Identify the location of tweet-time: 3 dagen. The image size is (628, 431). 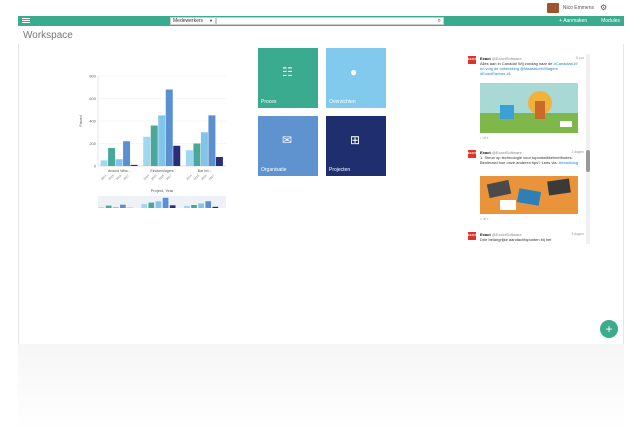
(577, 234).